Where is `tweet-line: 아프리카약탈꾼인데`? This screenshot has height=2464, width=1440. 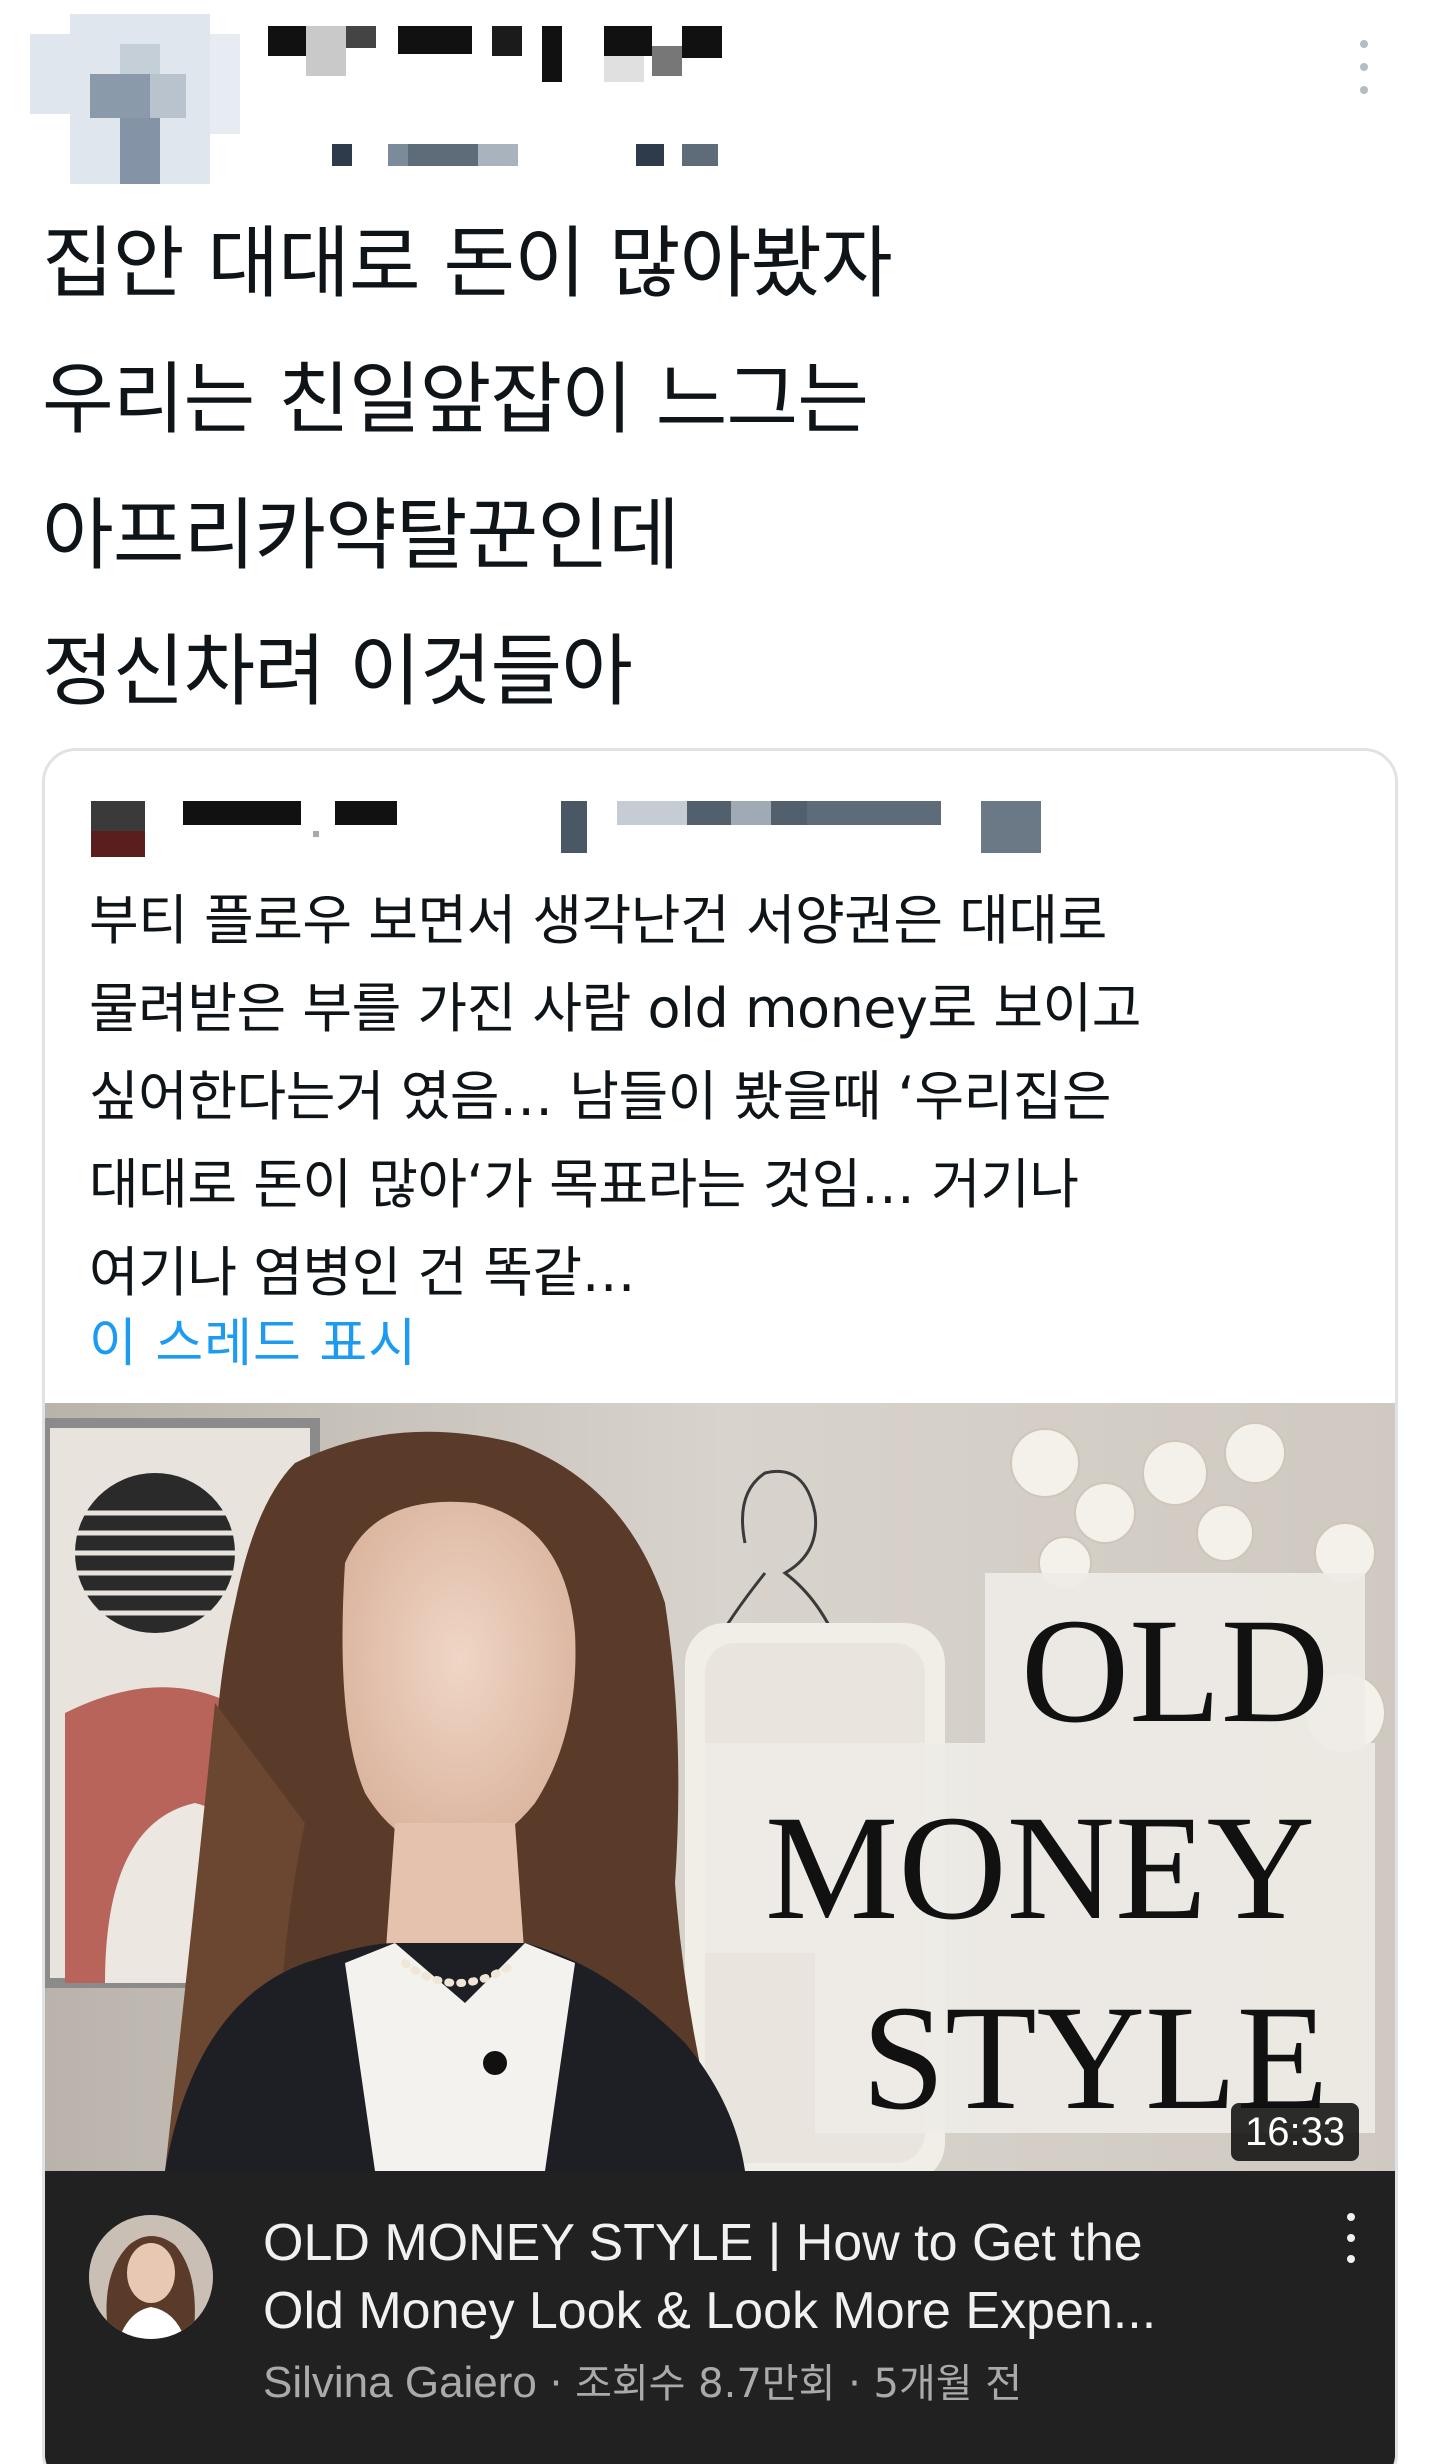
tweet-line: 아프리카약탈꾼인데 is located at coordinates (361, 536).